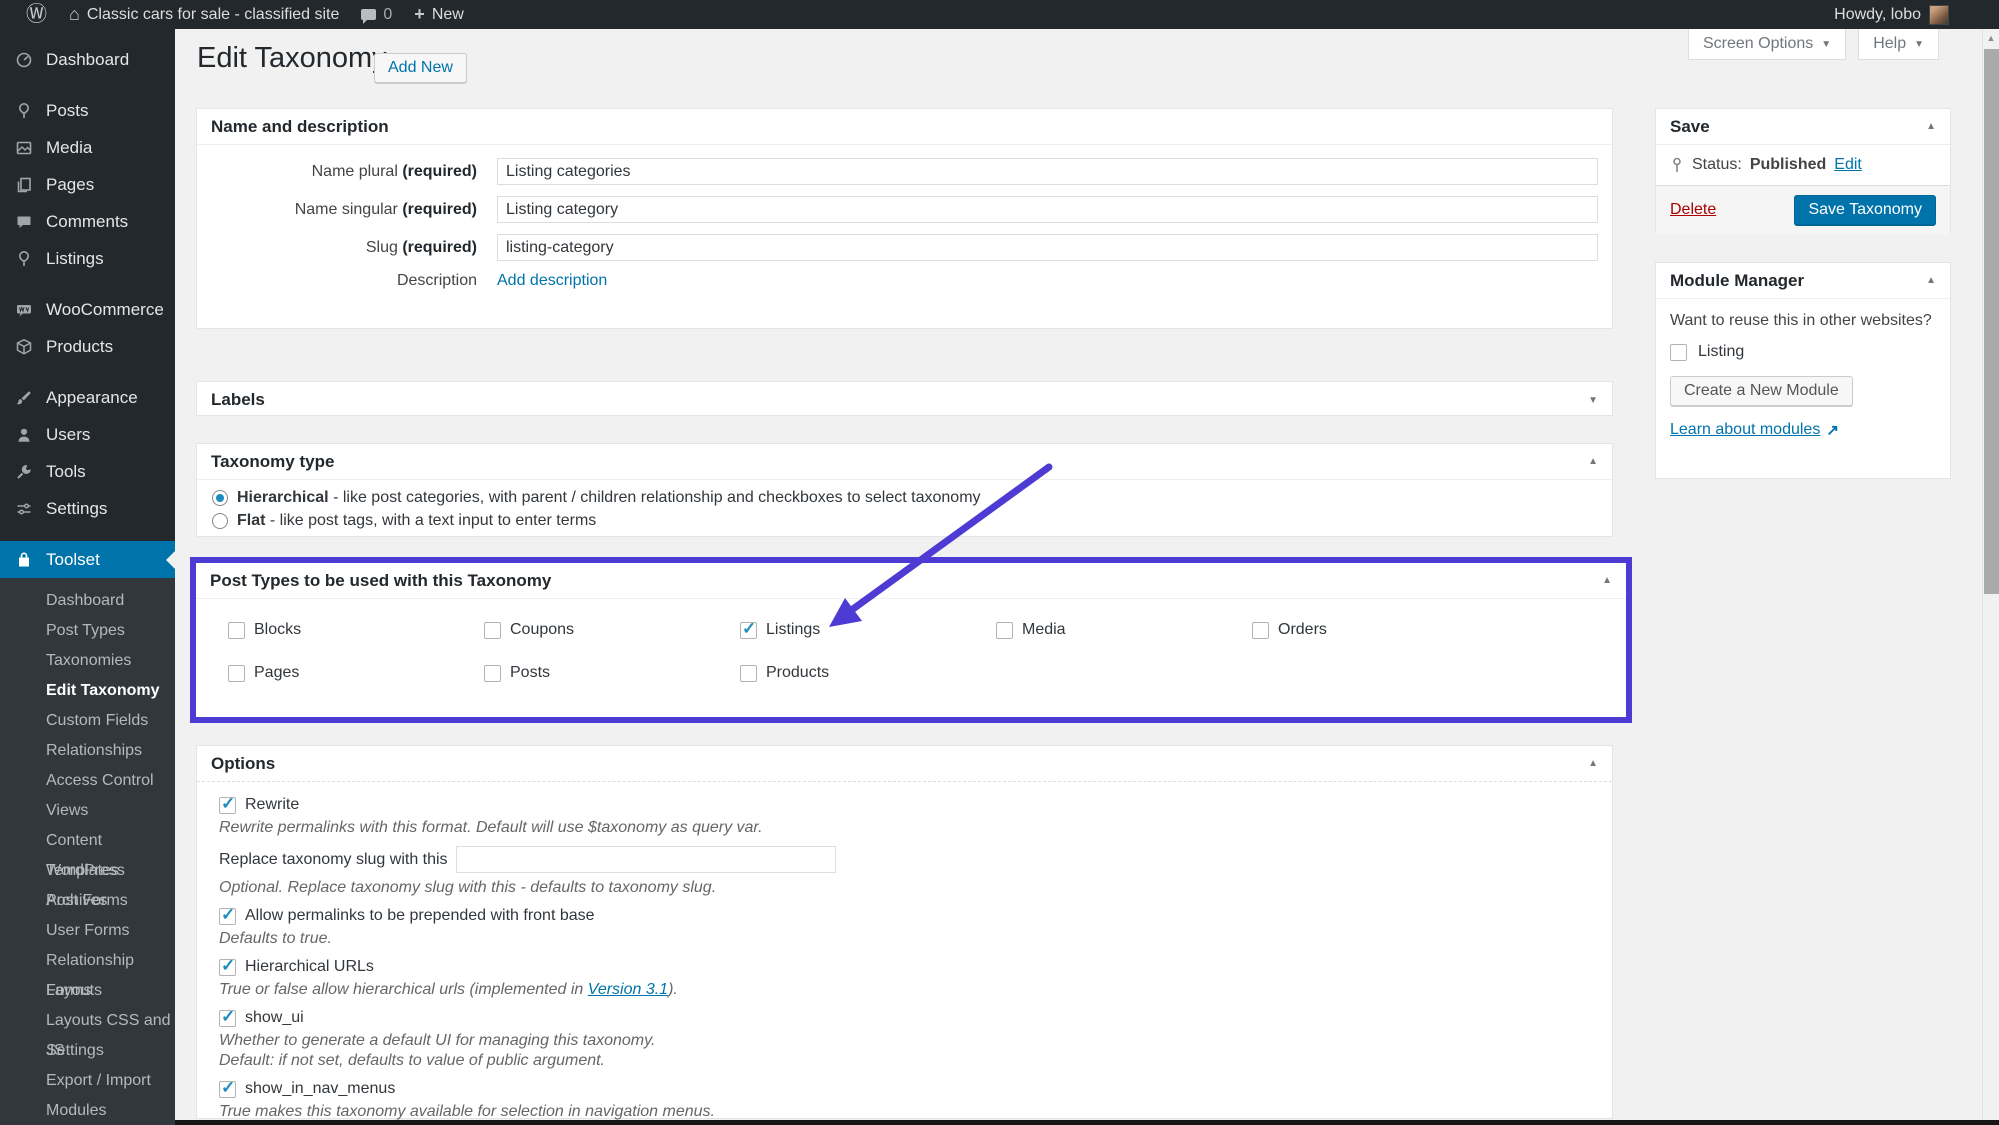 This screenshot has width=1999, height=1125. What do you see at coordinates (1260, 630) in the screenshot?
I see `checkbox-orders` at bounding box center [1260, 630].